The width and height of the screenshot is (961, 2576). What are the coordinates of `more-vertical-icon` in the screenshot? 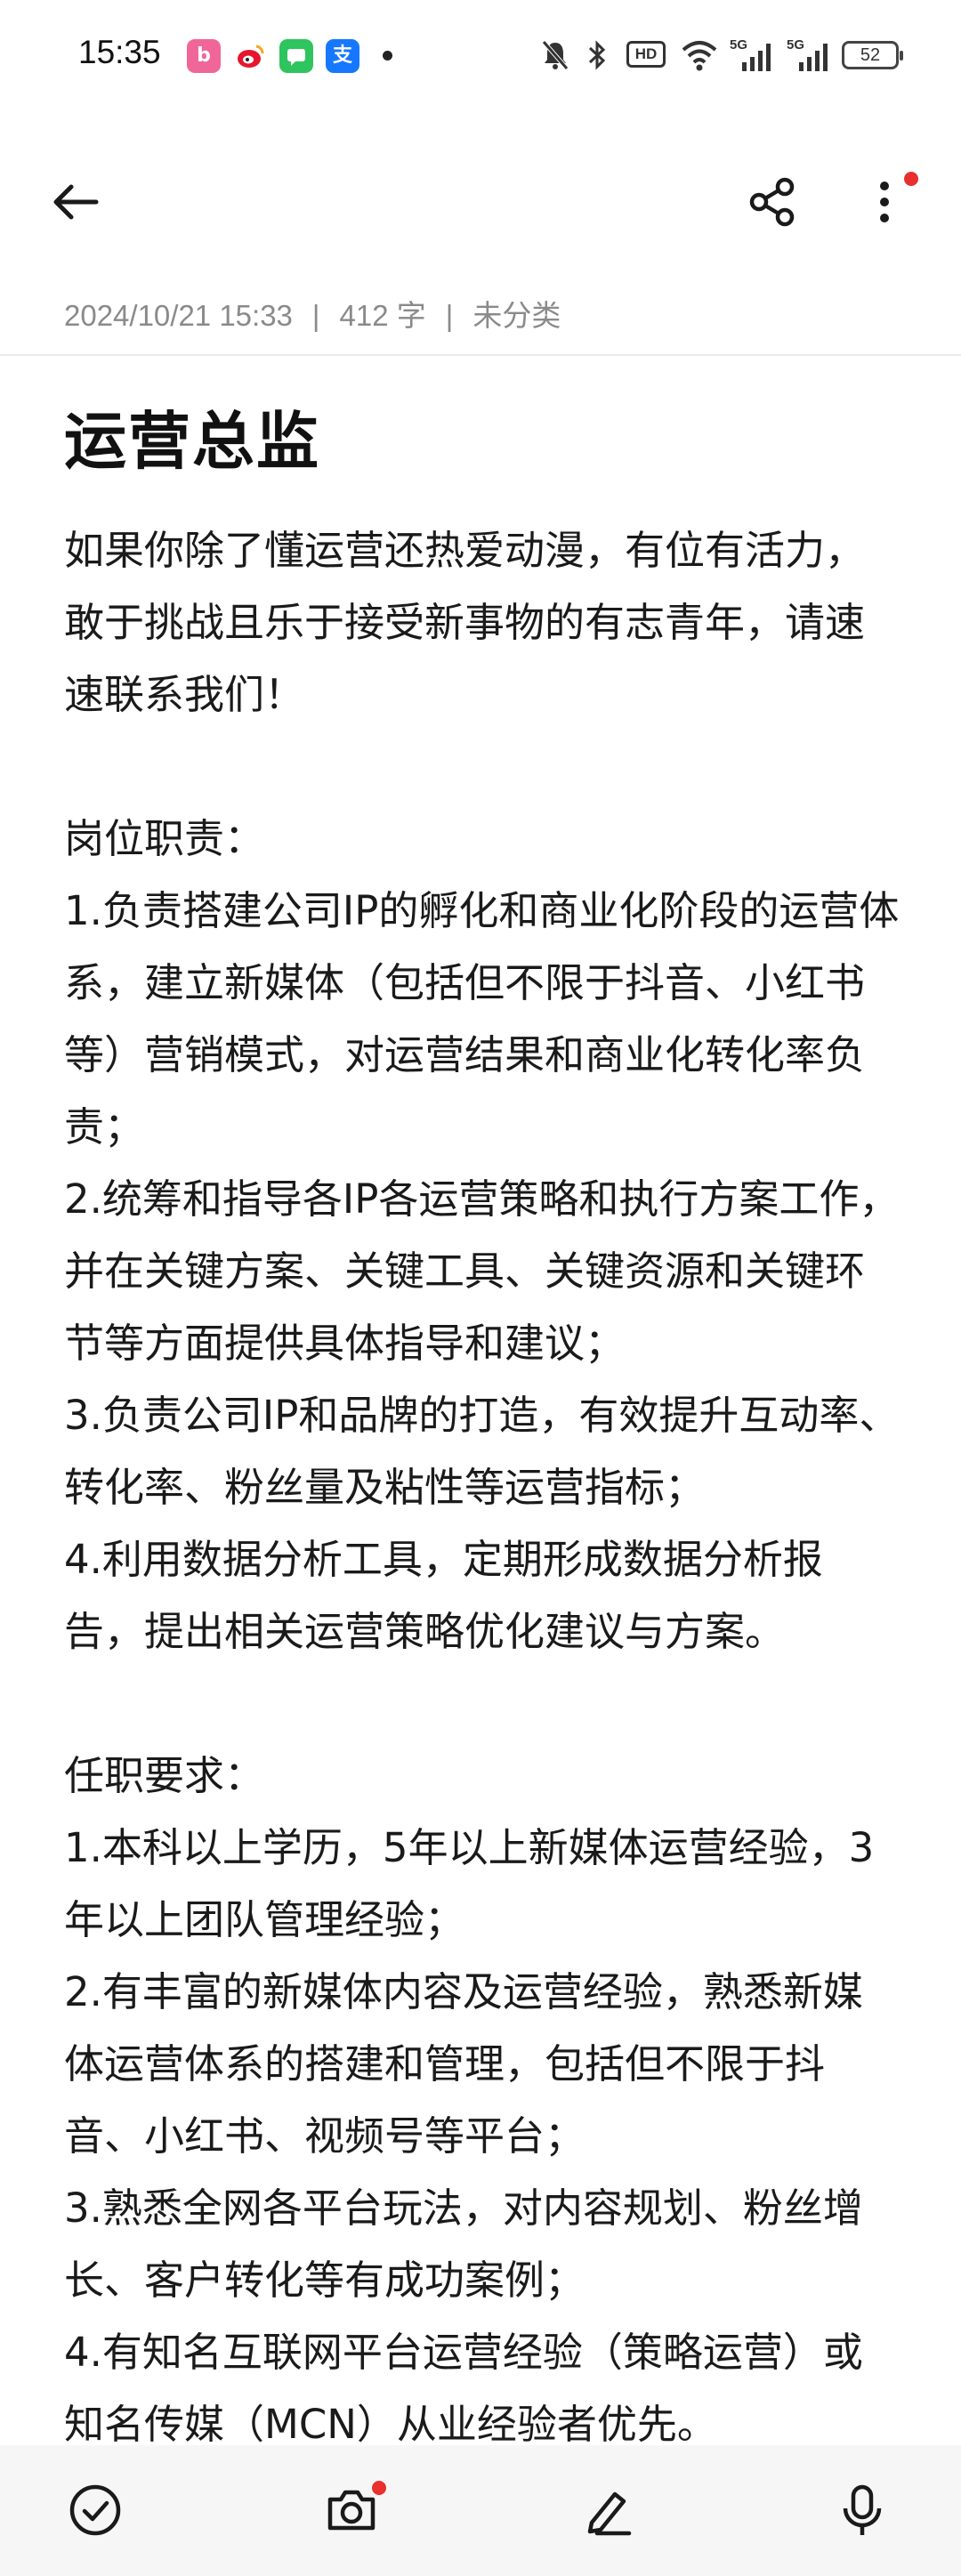 It's located at (884, 202).